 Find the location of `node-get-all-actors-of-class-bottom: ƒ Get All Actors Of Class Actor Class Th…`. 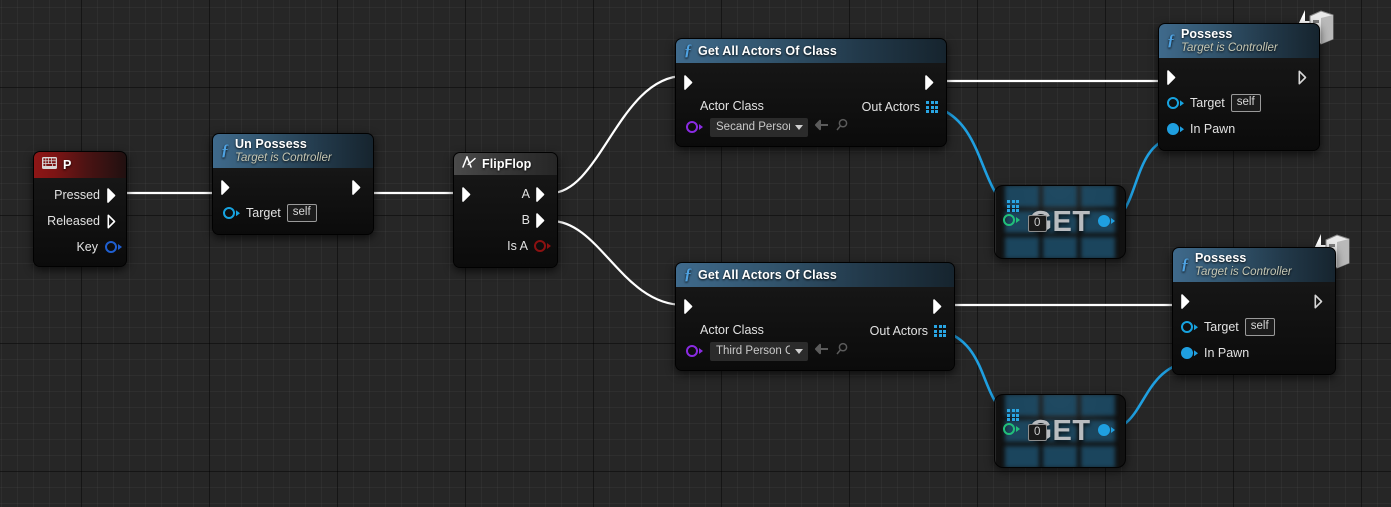

node-get-all-actors-of-class-bottom: ƒ Get All Actors Of Class Actor Class Th… is located at coordinates (815, 316).